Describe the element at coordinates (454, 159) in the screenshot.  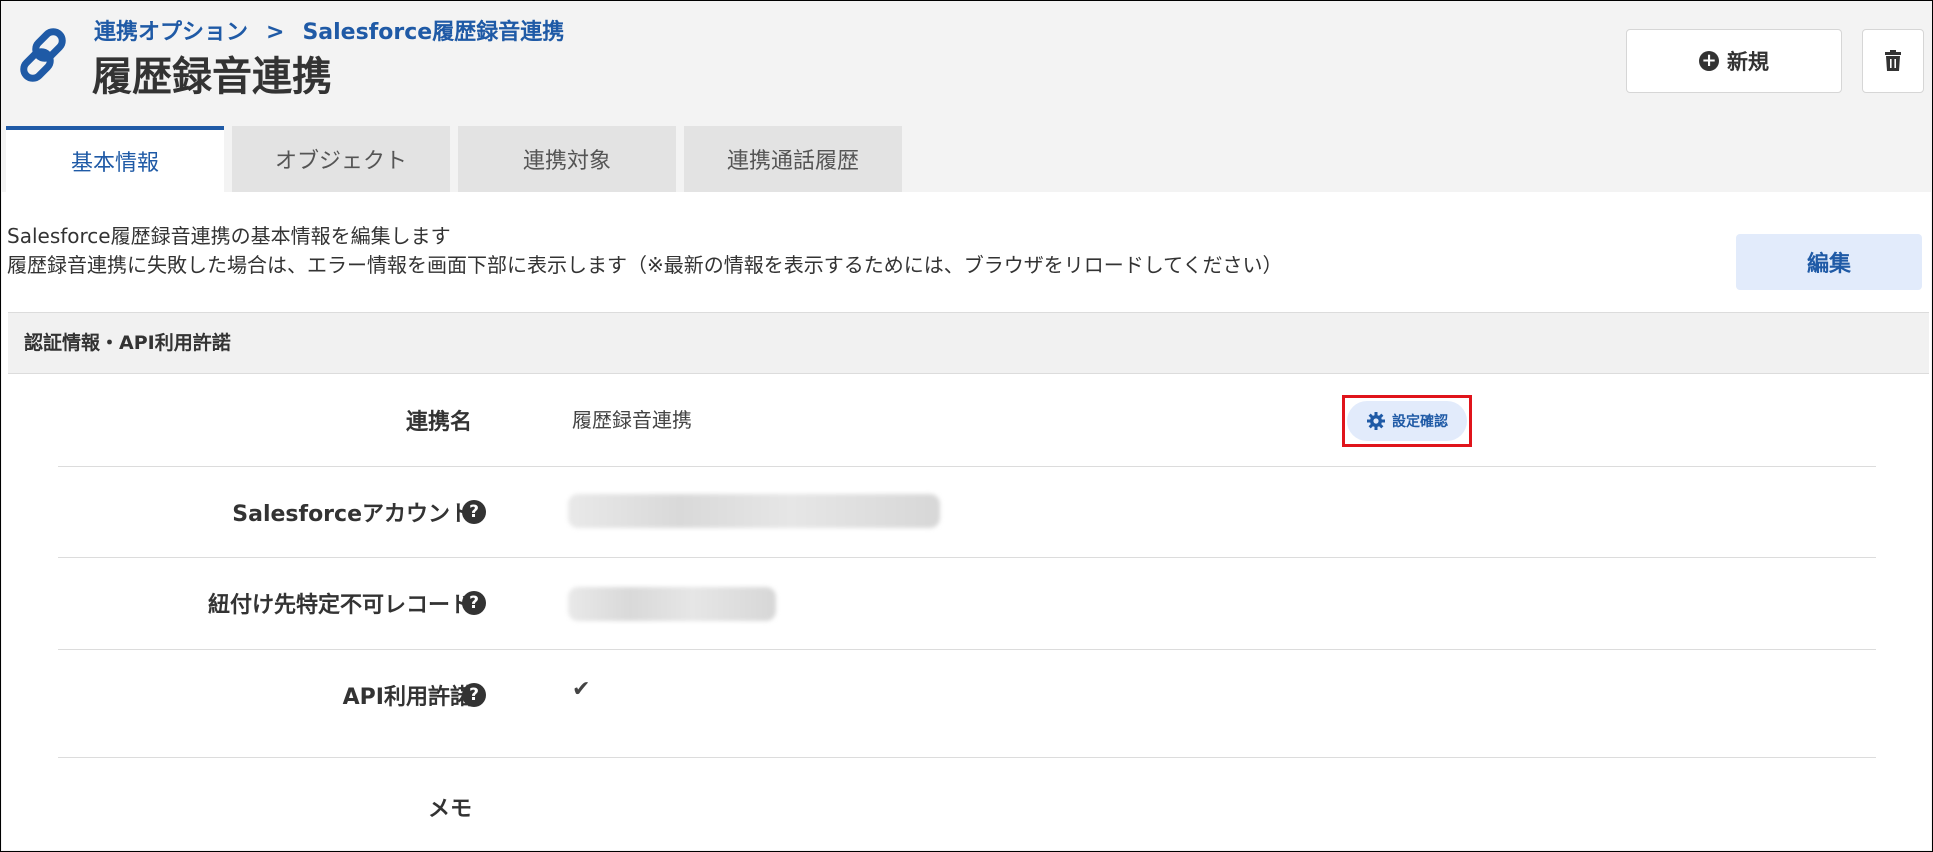
I see `tab-bar: 基本情報 オブジェクト 連携対象 連携通話履歴` at that location.